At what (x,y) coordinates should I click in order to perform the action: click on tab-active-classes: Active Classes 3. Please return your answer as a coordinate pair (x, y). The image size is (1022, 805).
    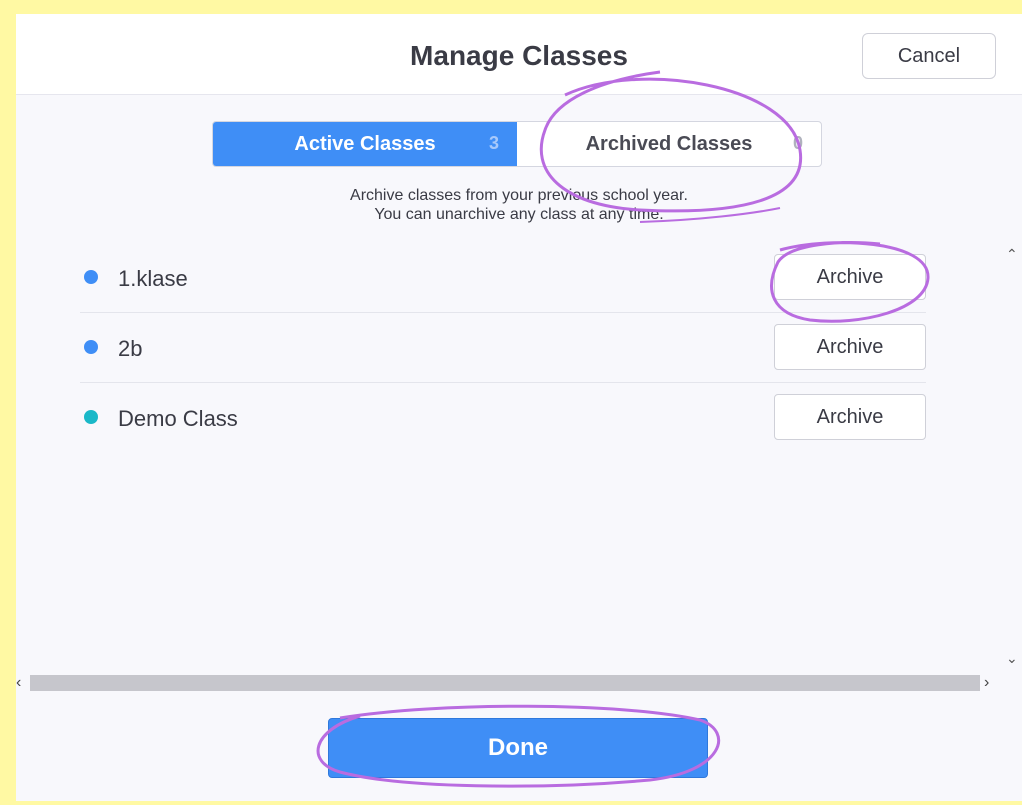
    Looking at the image, I should click on (365, 144).